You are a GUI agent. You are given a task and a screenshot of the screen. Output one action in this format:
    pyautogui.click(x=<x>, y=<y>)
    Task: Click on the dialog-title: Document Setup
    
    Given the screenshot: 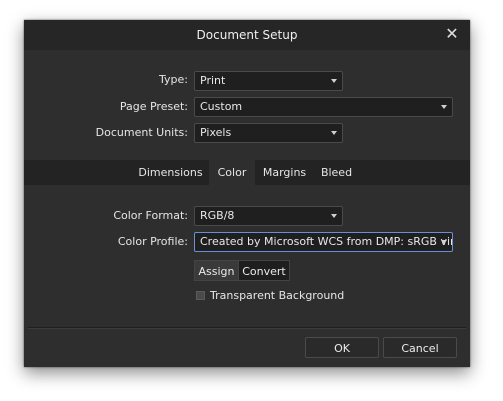 What is the action you would take?
    pyautogui.click(x=247, y=35)
    